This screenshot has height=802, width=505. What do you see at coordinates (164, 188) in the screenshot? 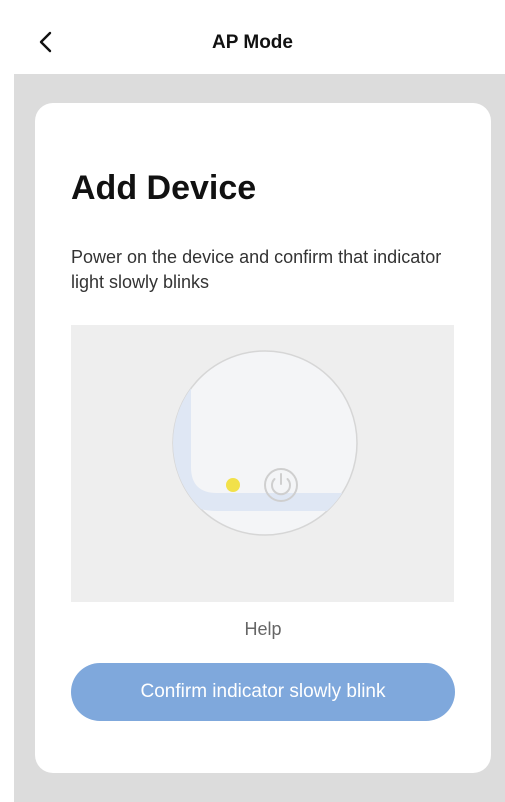
I see `card-title: Add Device` at bounding box center [164, 188].